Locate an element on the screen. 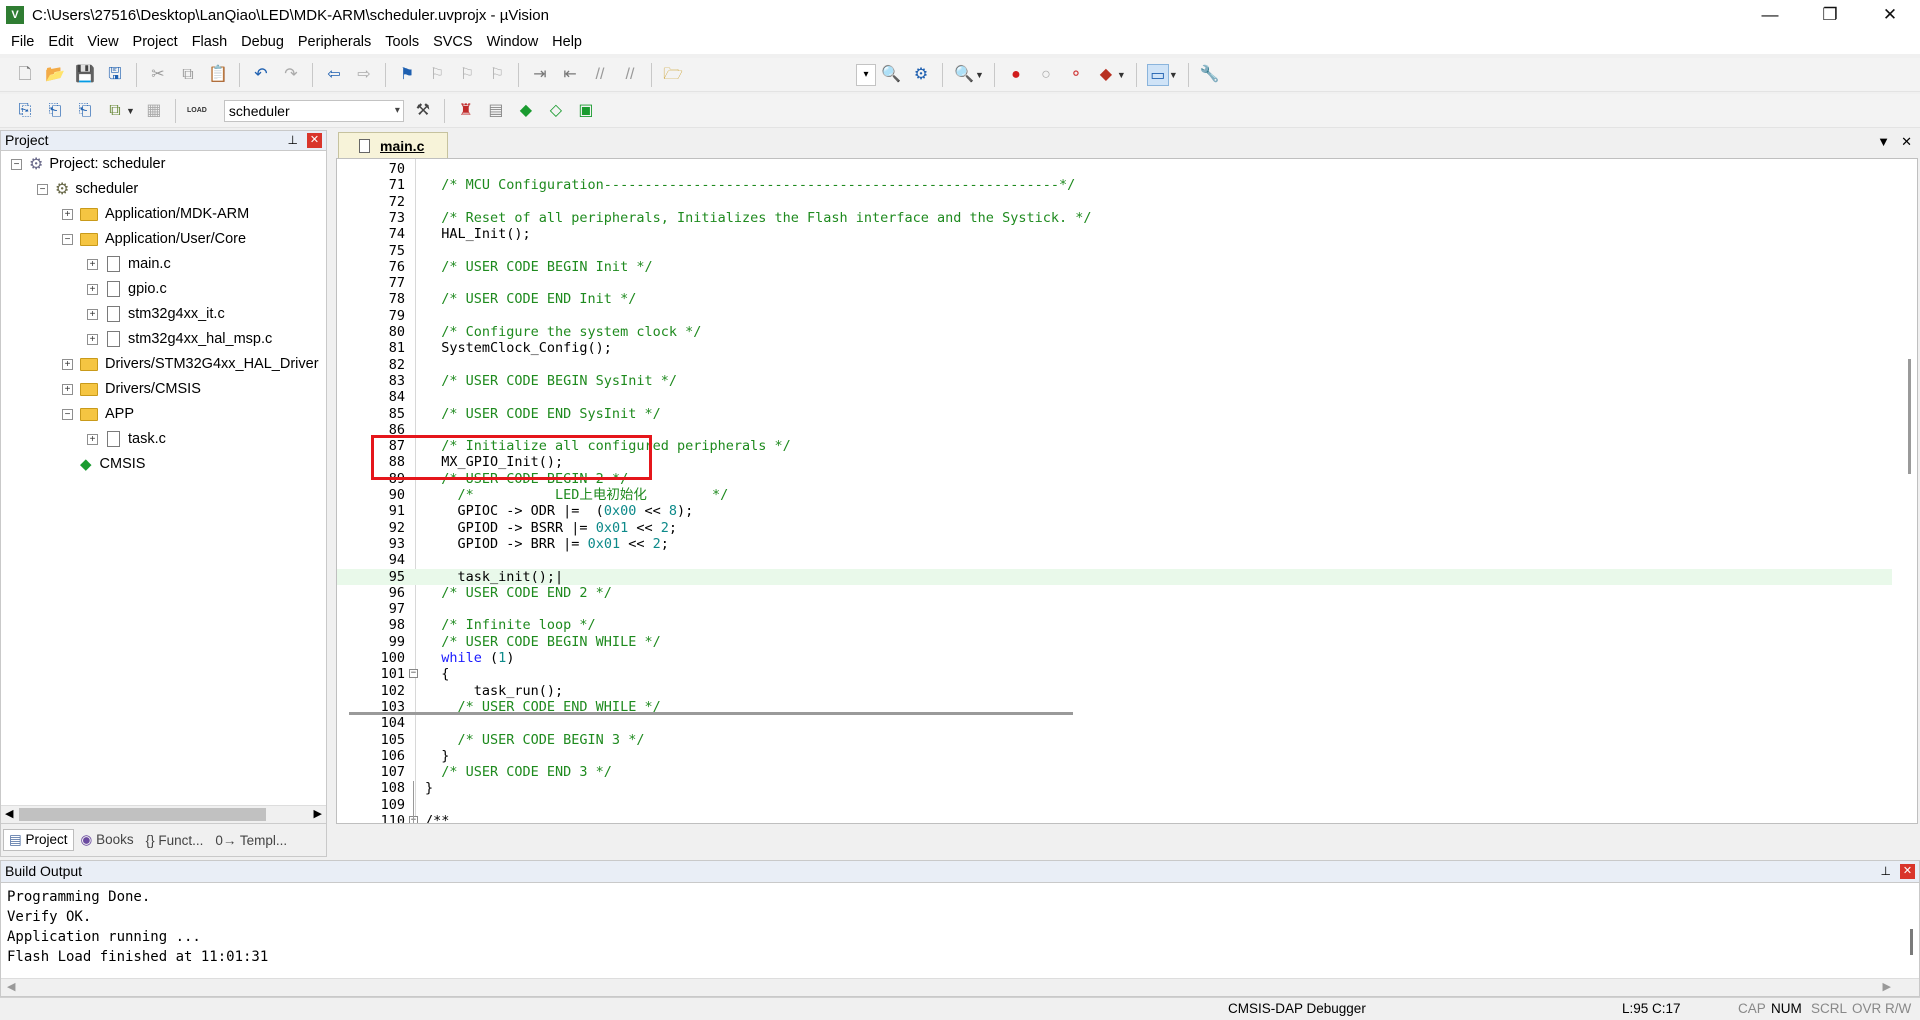 This screenshot has width=1920, height=1020. debug-session-icon: ⚙ is located at coordinates (921, 75).